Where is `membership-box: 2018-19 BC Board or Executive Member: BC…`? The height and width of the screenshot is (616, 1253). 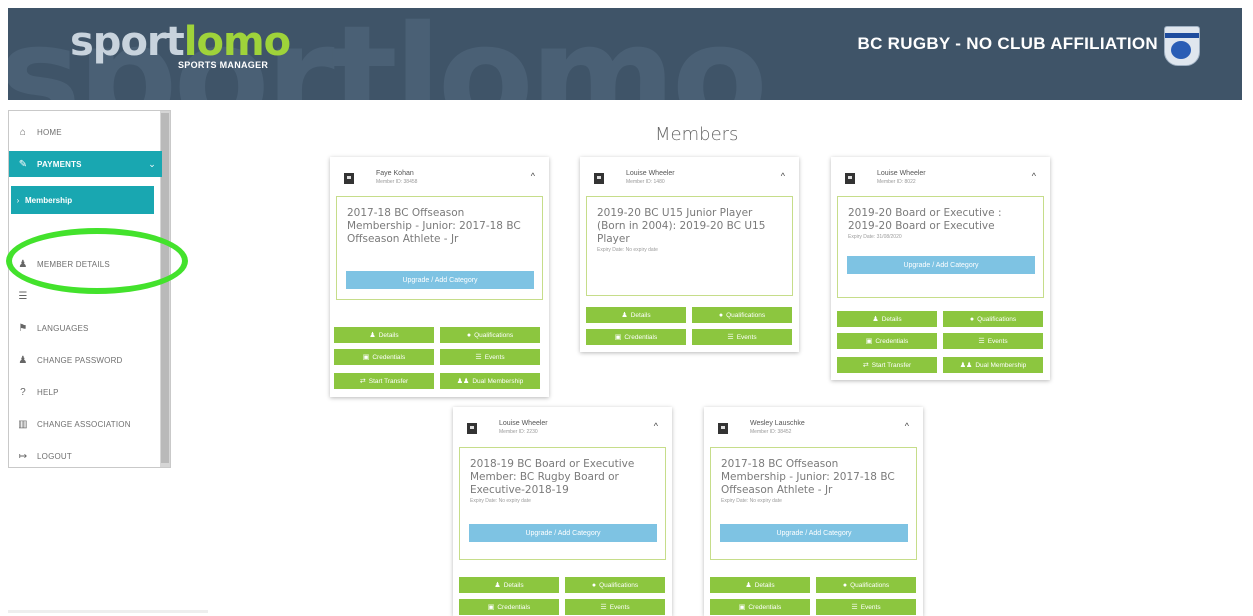
membership-box: 2018-19 BC Board or Executive Member: BC… is located at coordinates (562, 503).